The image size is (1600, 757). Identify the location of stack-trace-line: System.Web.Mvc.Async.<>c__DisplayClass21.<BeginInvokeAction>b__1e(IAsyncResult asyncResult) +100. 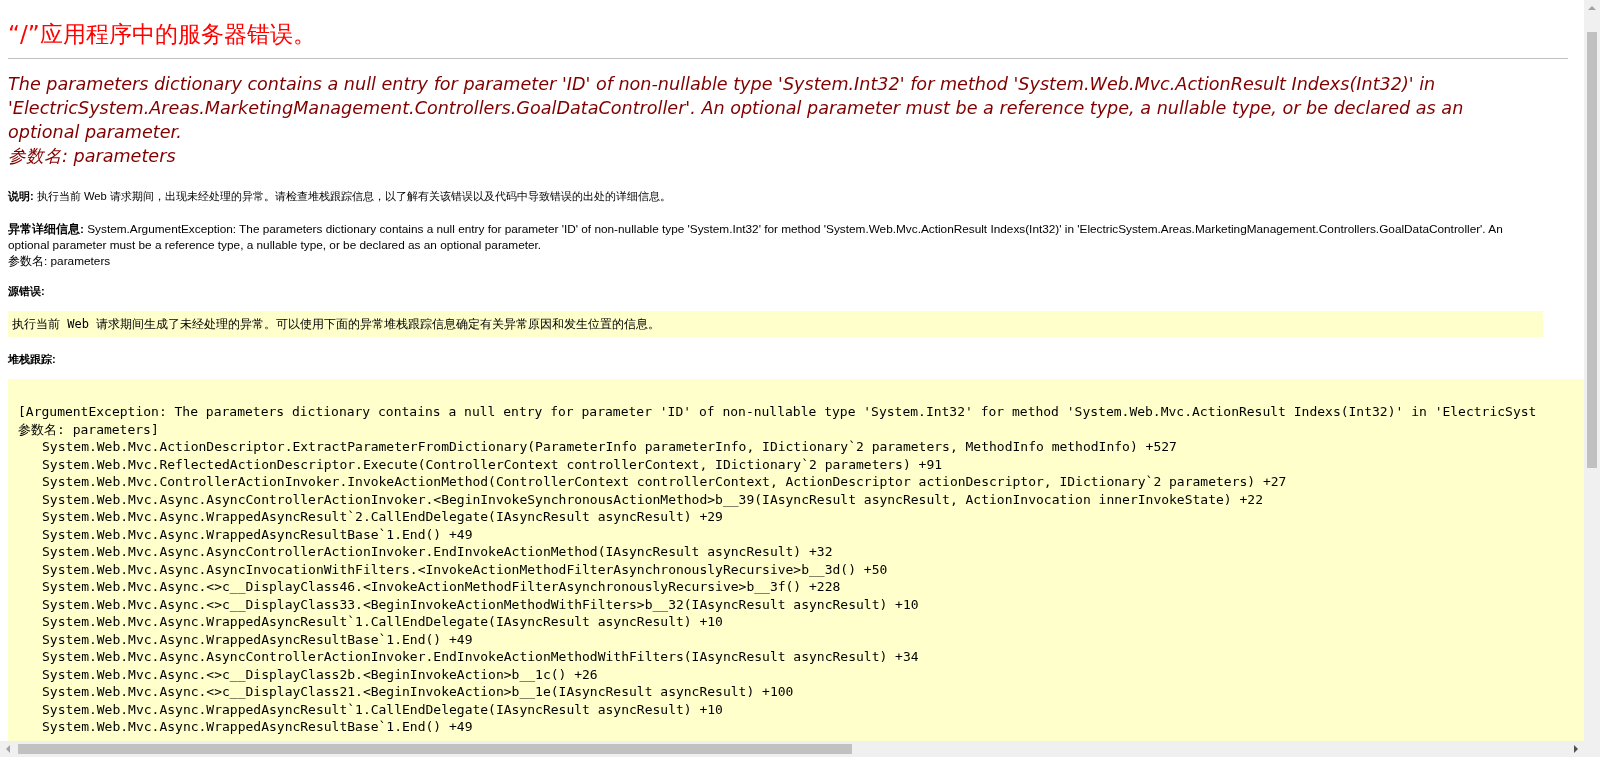
(418, 692).